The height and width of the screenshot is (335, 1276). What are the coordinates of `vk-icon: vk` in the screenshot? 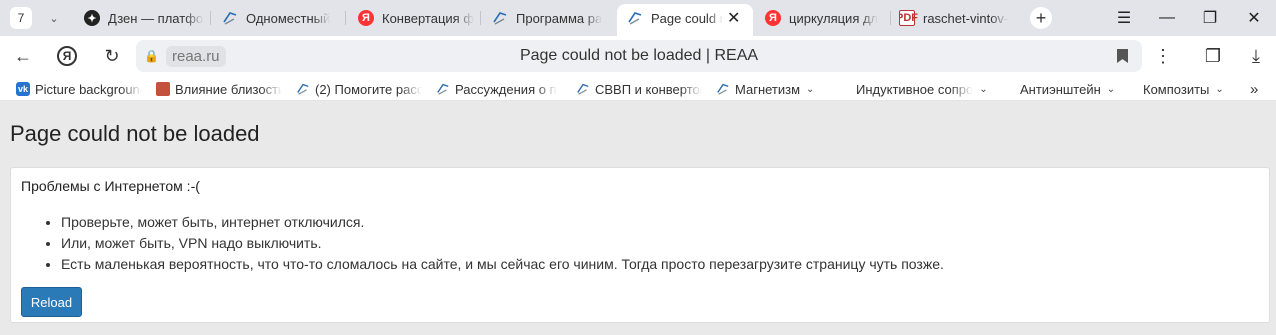 It's located at (23, 89).